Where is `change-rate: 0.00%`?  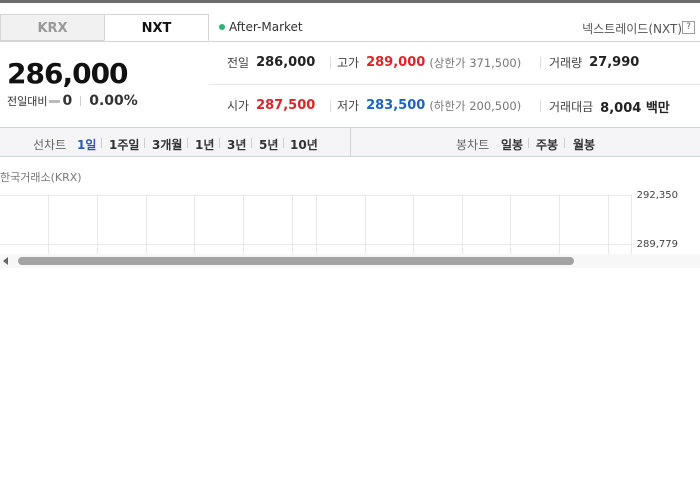 change-rate: 0.00% is located at coordinates (113, 101).